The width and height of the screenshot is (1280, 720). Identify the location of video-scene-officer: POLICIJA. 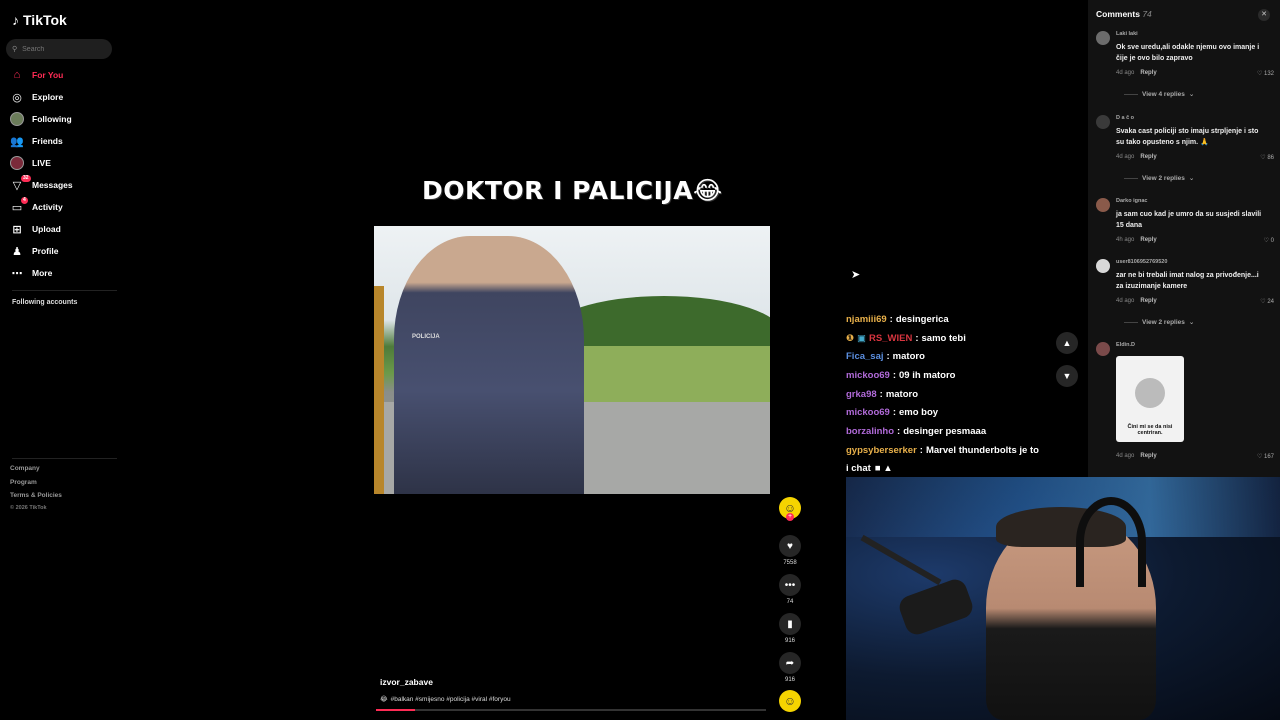
(489, 365).